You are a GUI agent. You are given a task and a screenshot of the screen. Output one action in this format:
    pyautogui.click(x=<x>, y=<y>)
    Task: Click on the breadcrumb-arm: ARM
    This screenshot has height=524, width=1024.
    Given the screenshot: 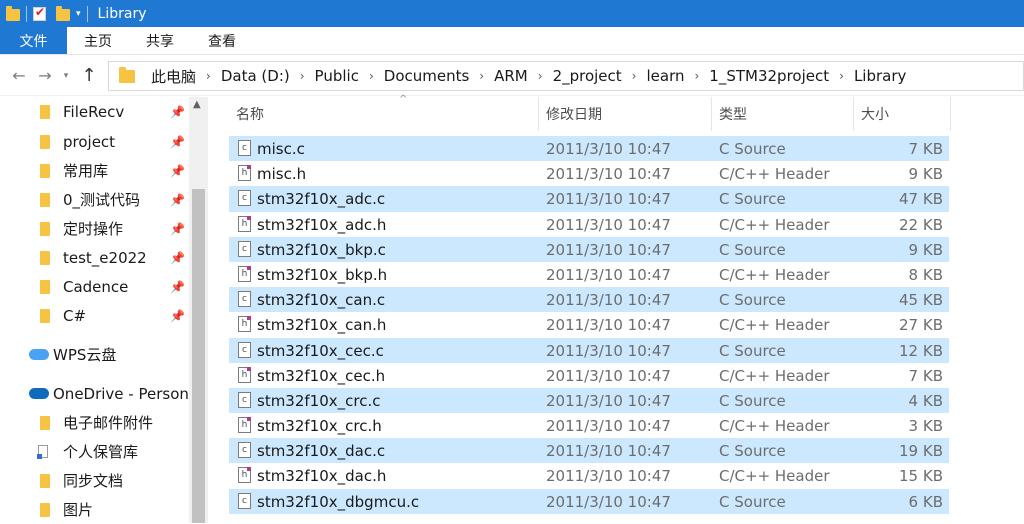 What is the action you would take?
    pyautogui.click(x=511, y=76)
    